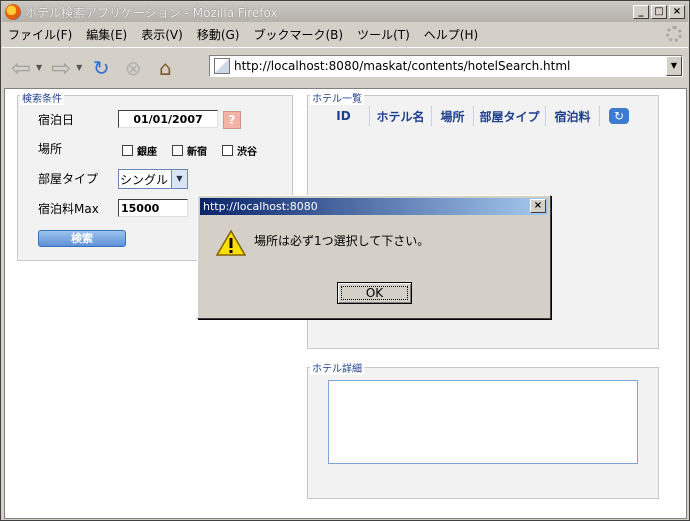 The height and width of the screenshot is (521, 690). I want to click on dialog-title: http://localhost:8080, so click(260, 206).